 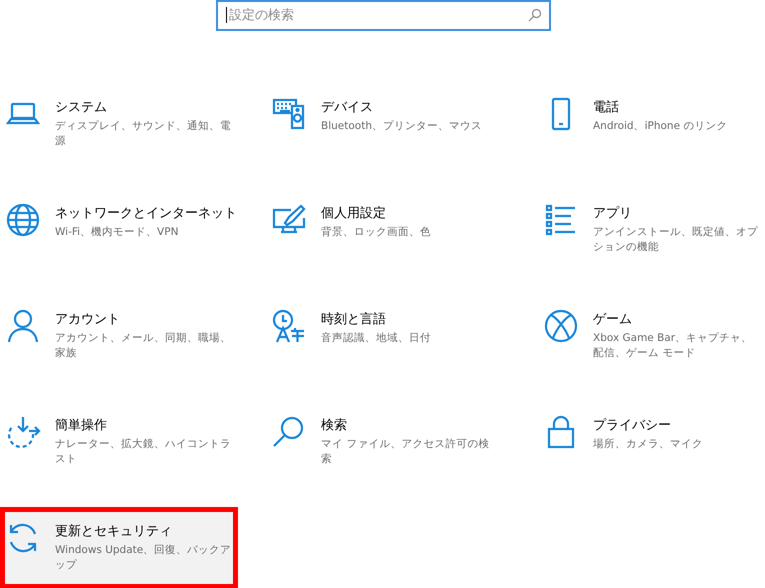 What do you see at coordinates (648, 444) in the screenshot?
I see `category-description: 場所、カメラ、マイク` at bounding box center [648, 444].